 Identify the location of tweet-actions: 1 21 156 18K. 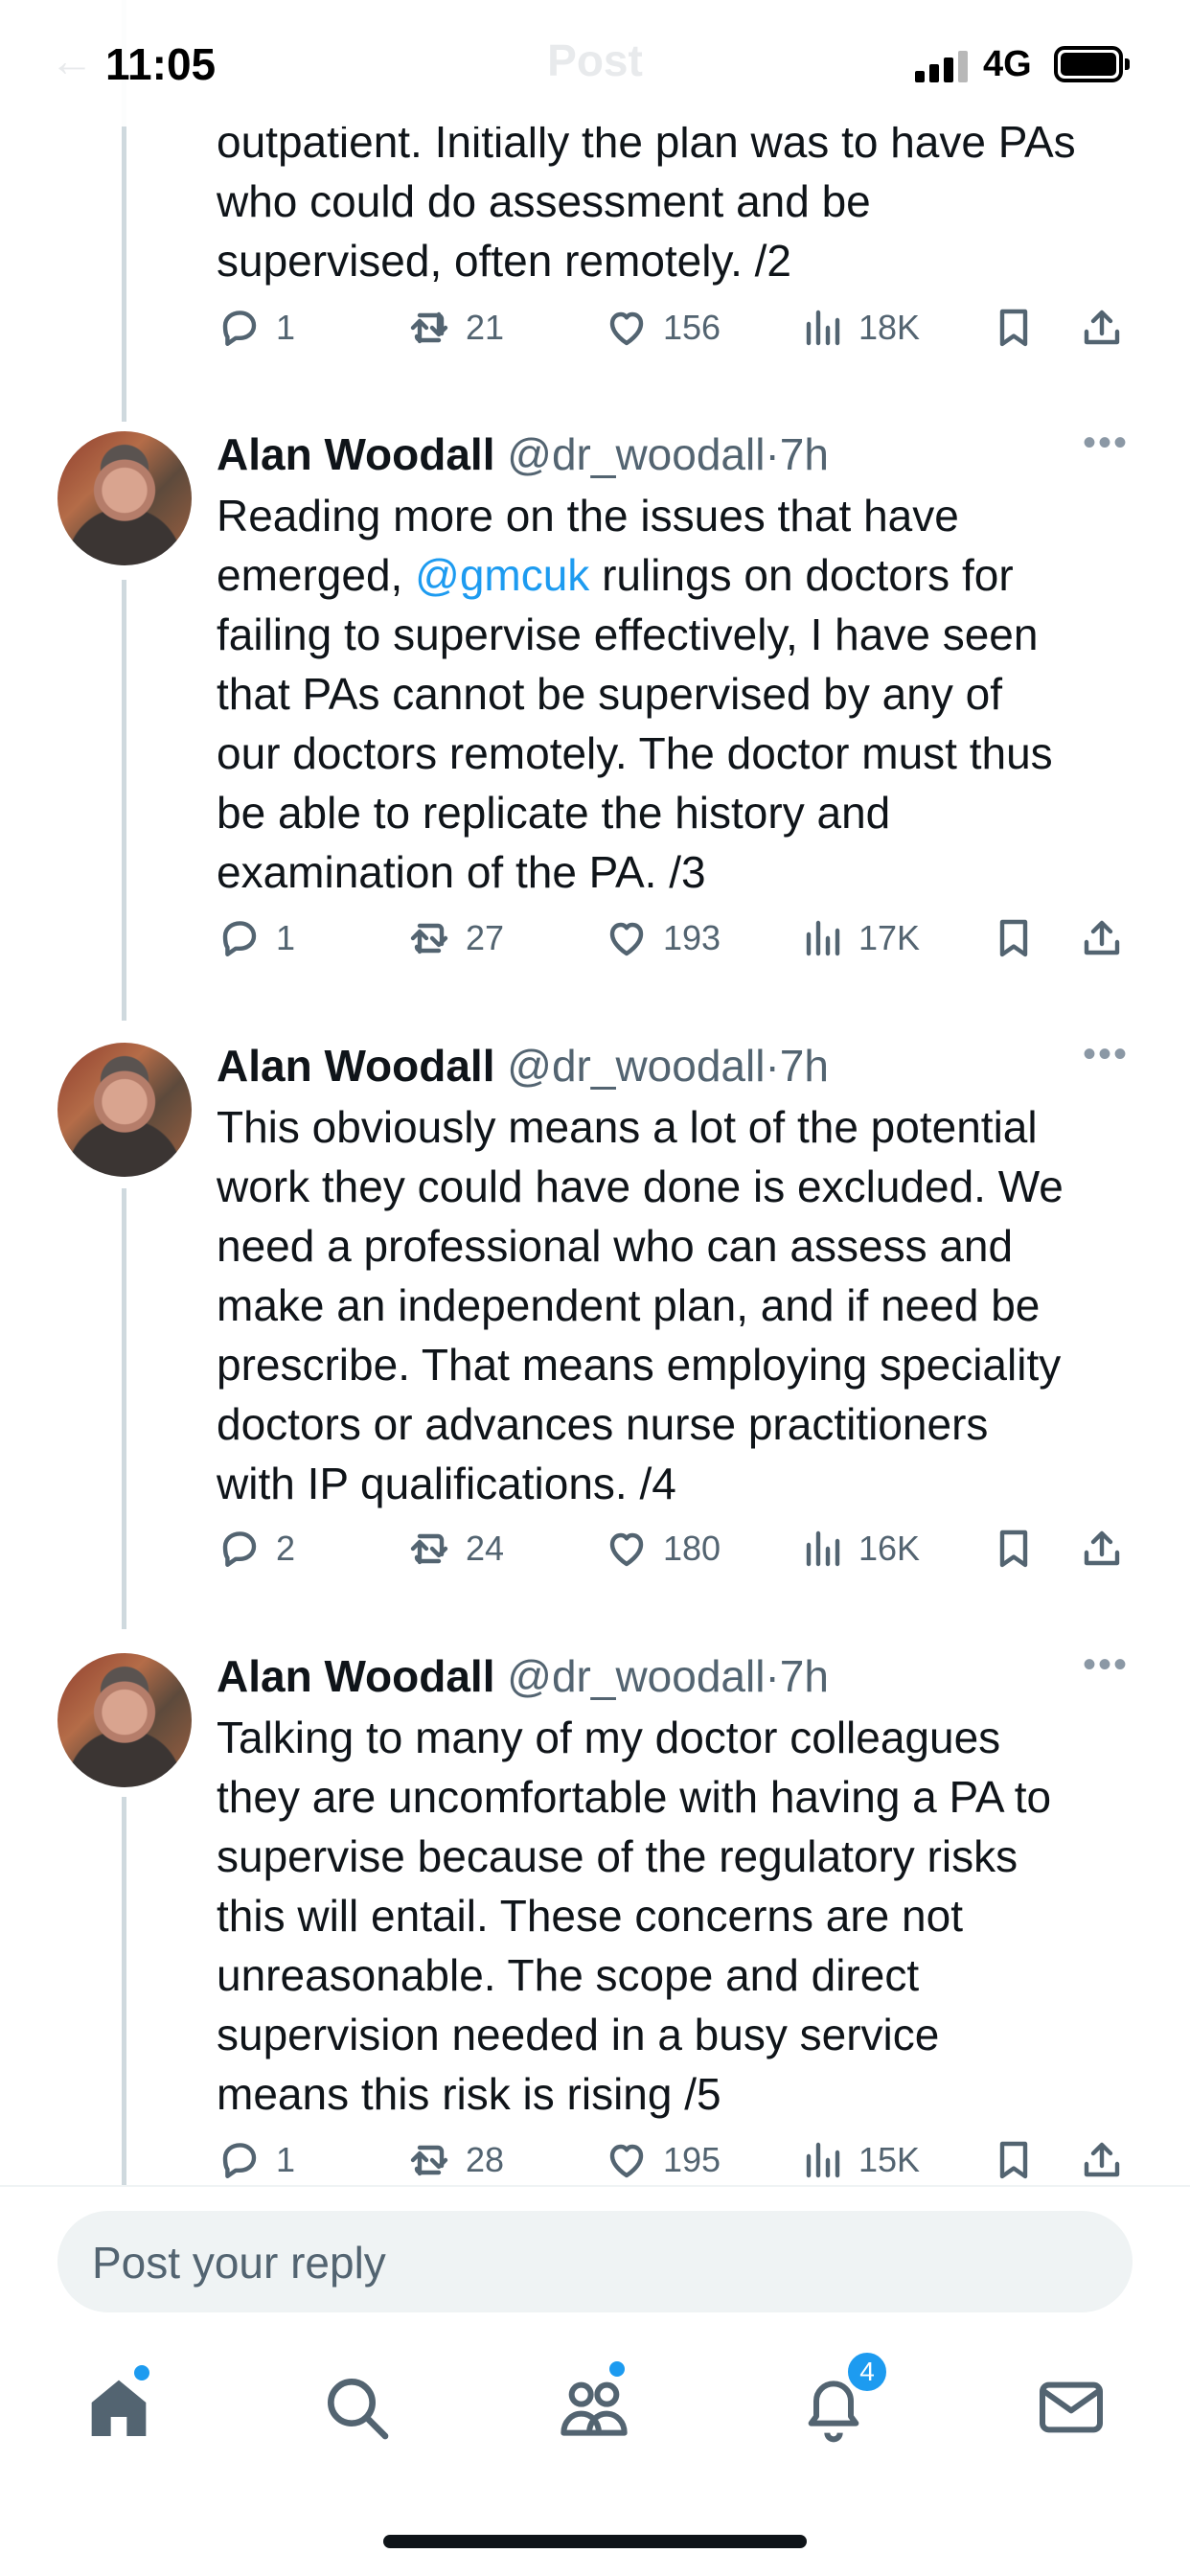
(677, 333).